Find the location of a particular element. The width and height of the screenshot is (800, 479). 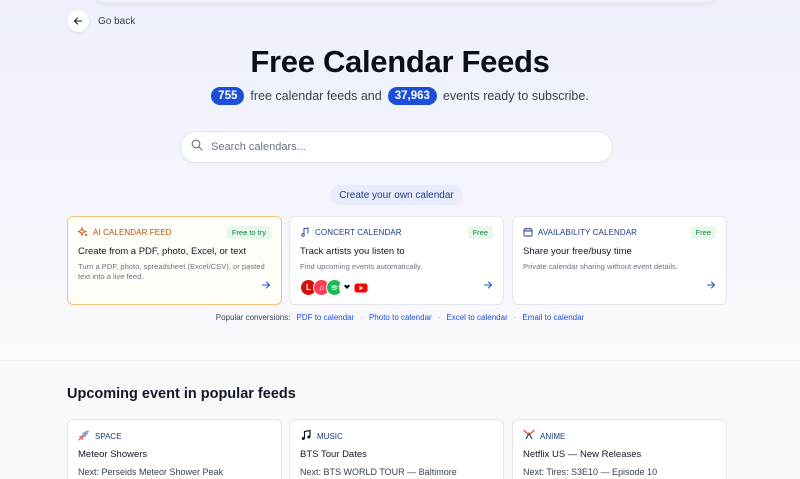

email-to-calendar-link: Email to calendar is located at coordinates (553, 317).